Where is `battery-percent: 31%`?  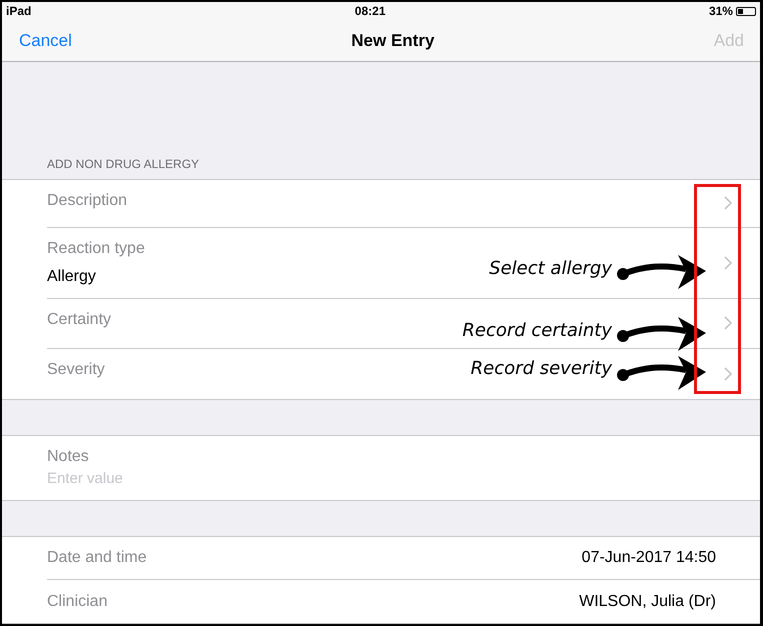 battery-percent: 31% is located at coordinates (720, 11).